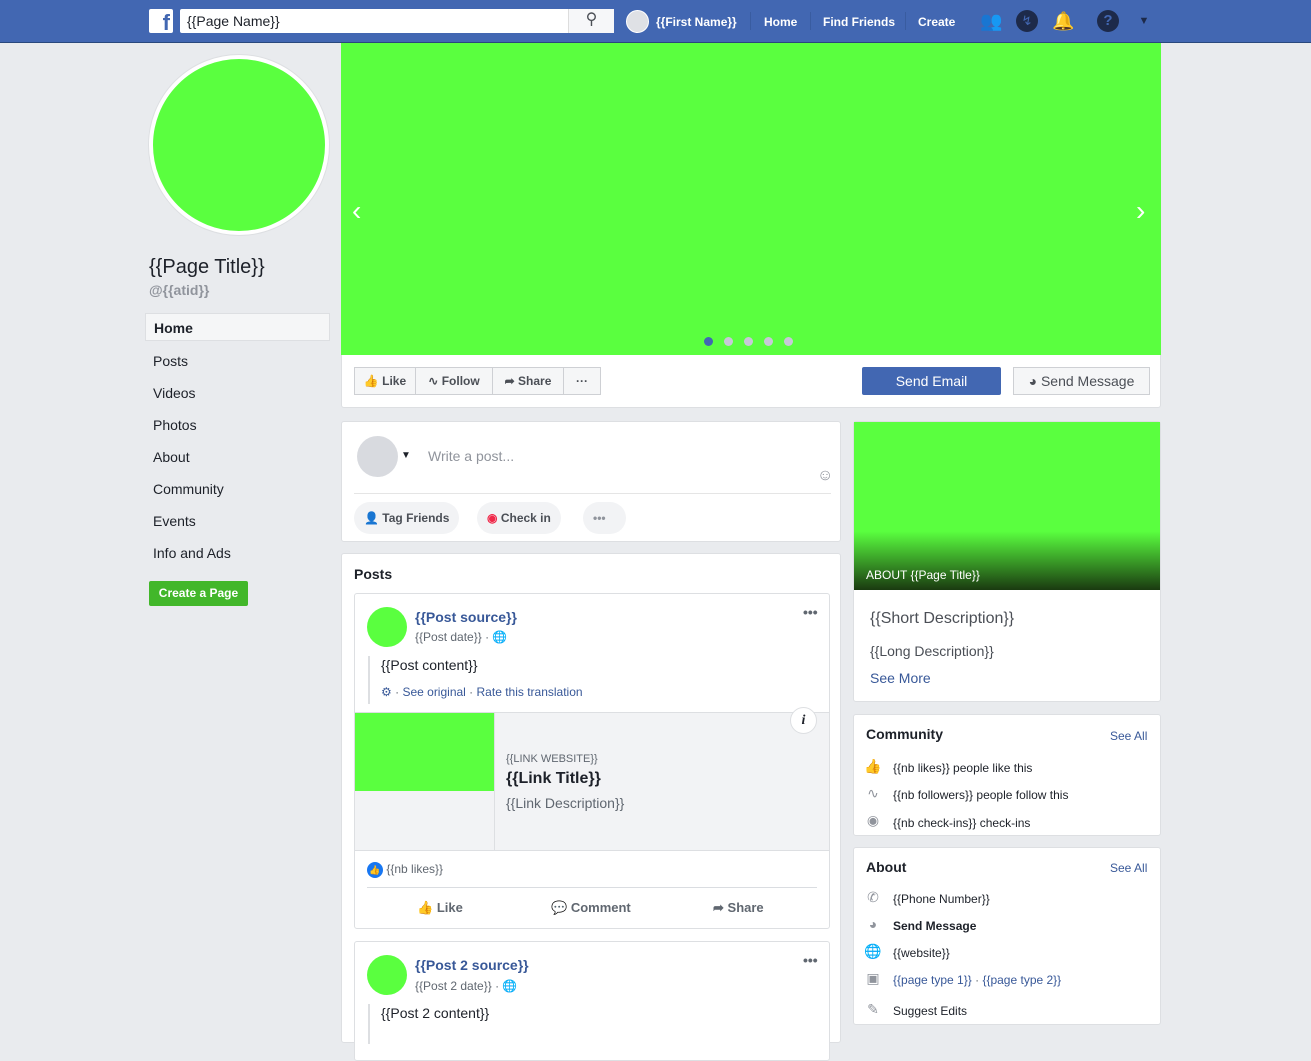 The width and height of the screenshot is (1311, 1061). Describe the element at coordinates (738, 908) in the screenshot. I see `post-share-button: ➦ Share` at that location.